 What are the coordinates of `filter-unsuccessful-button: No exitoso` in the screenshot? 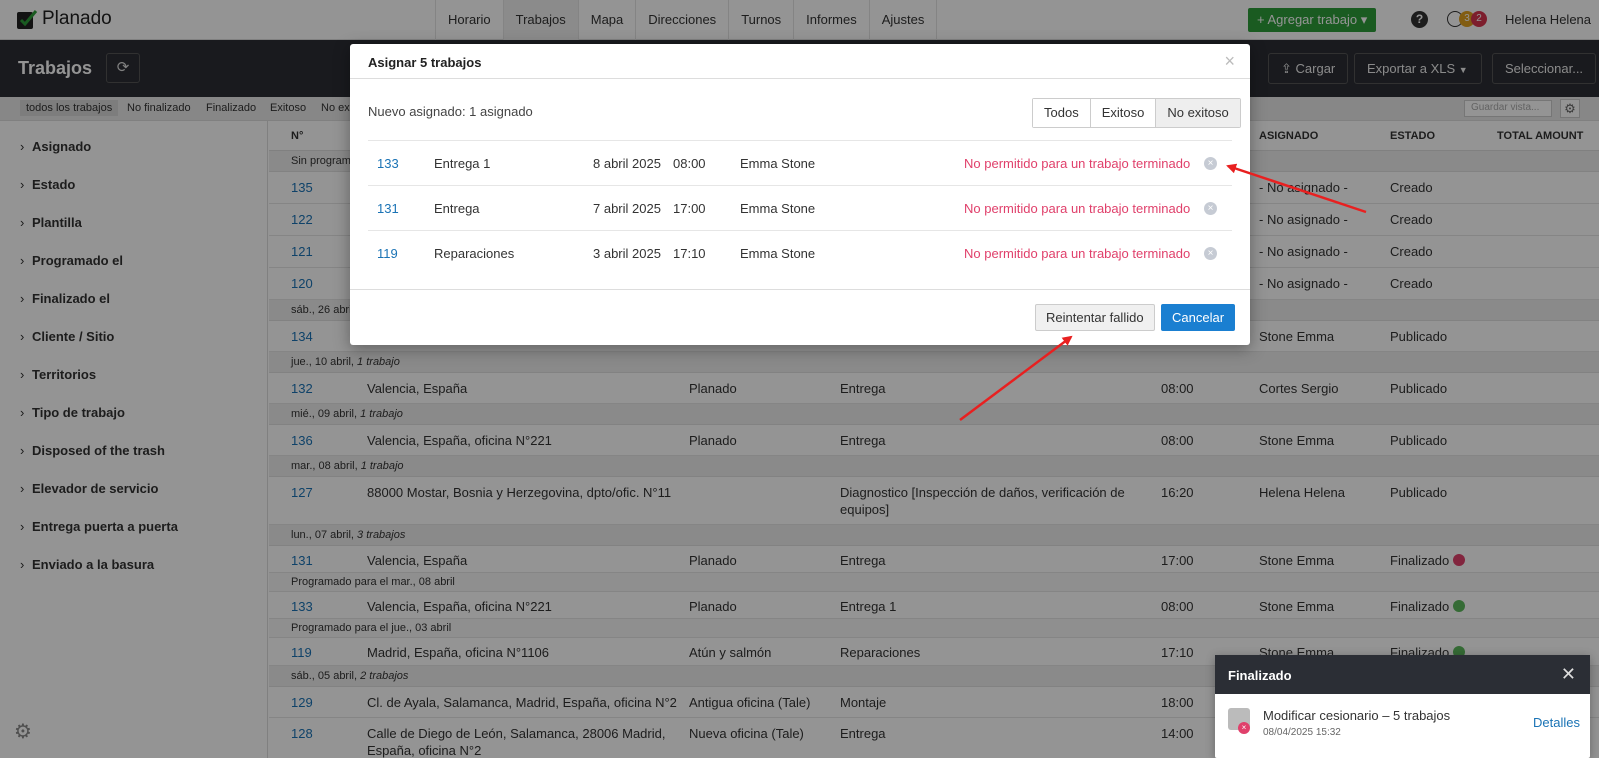 It's located at (1198, 113).